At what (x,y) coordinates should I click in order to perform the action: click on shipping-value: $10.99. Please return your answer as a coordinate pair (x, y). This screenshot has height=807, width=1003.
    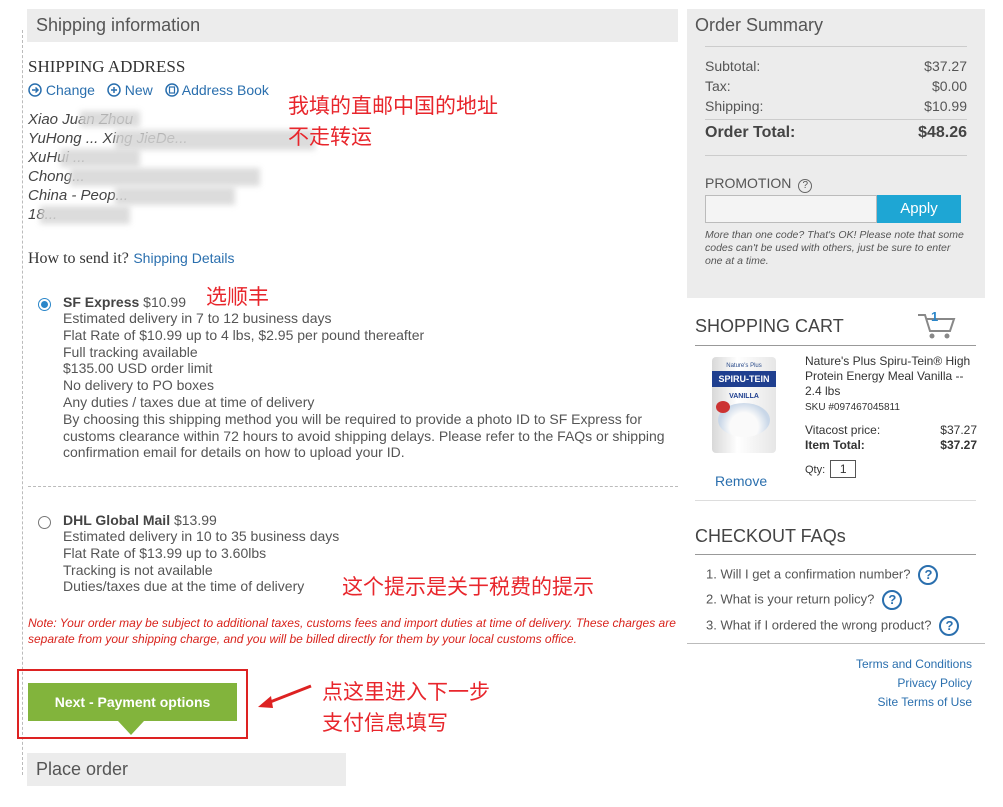
    Looking at the image, I should click on (945, 106).